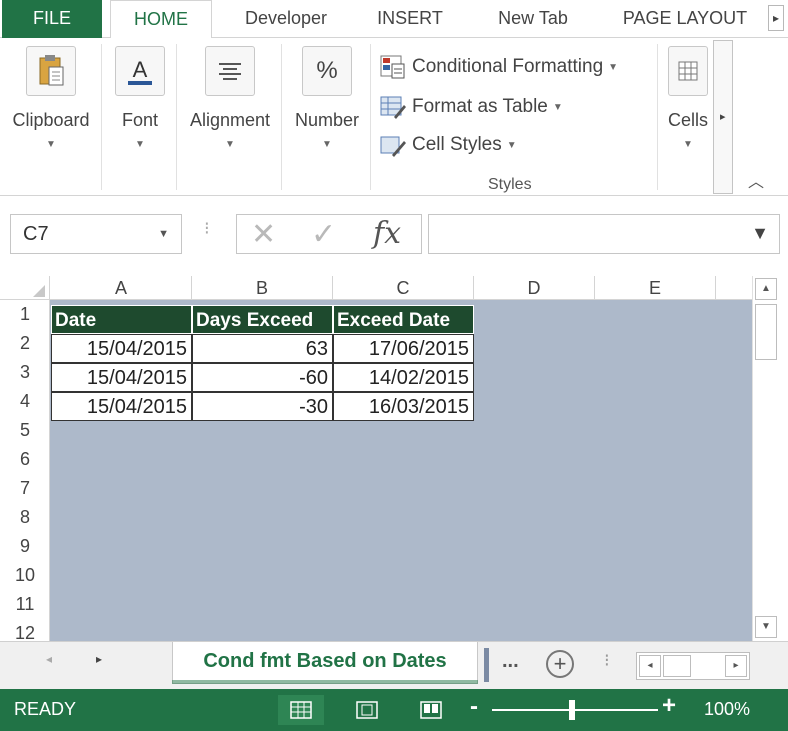  Describe the element at coordinates (327, 71) in the screenshot. I see `percent-icon: %` at that location.